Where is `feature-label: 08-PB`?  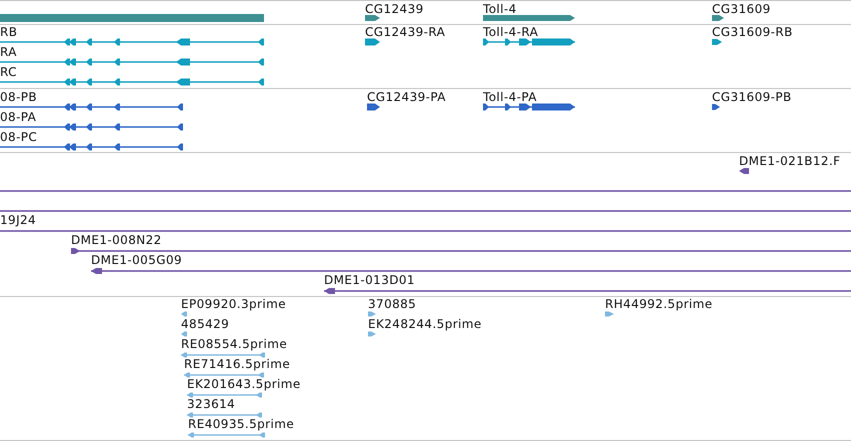
feature-label: 08-PB is located at coordinates (19, 97).